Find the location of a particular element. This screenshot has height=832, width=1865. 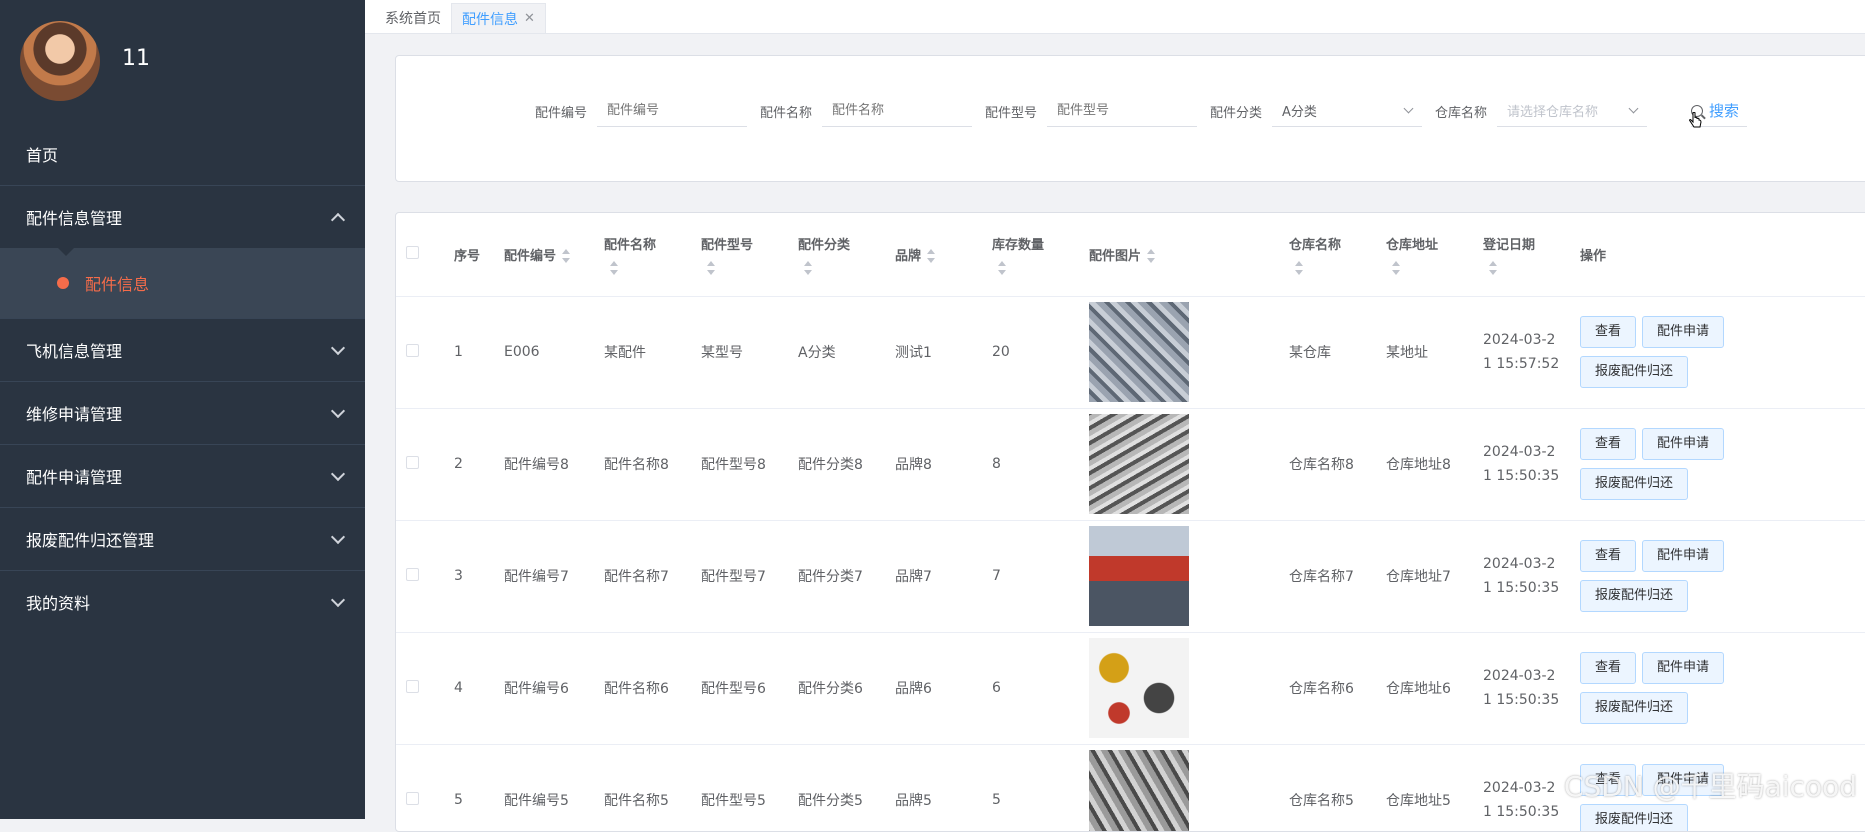

col-header: 品牌 is located at coordinates (935, 254).